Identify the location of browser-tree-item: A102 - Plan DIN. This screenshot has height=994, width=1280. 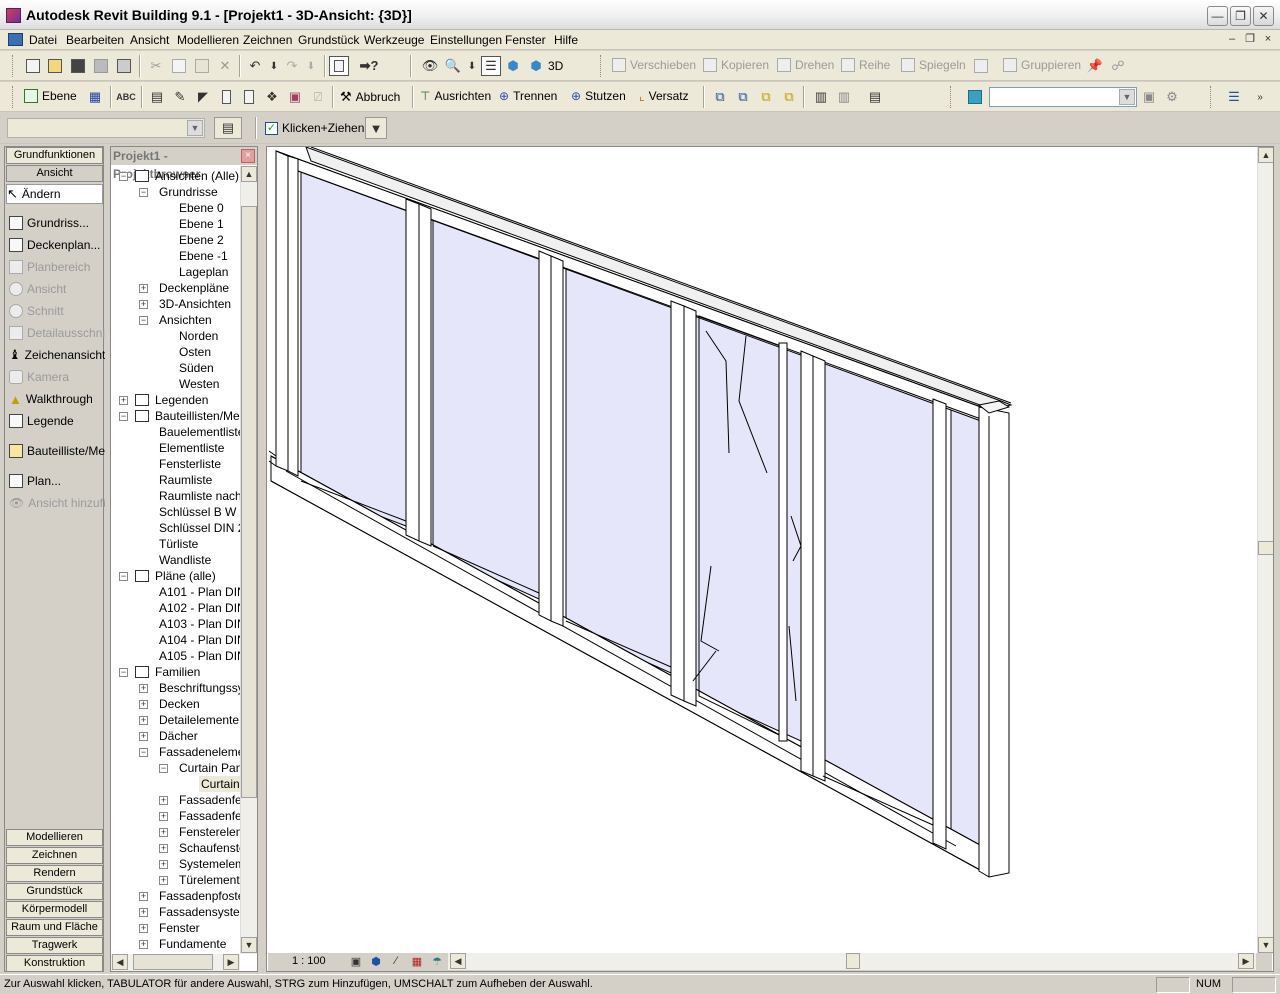
(202, 608).